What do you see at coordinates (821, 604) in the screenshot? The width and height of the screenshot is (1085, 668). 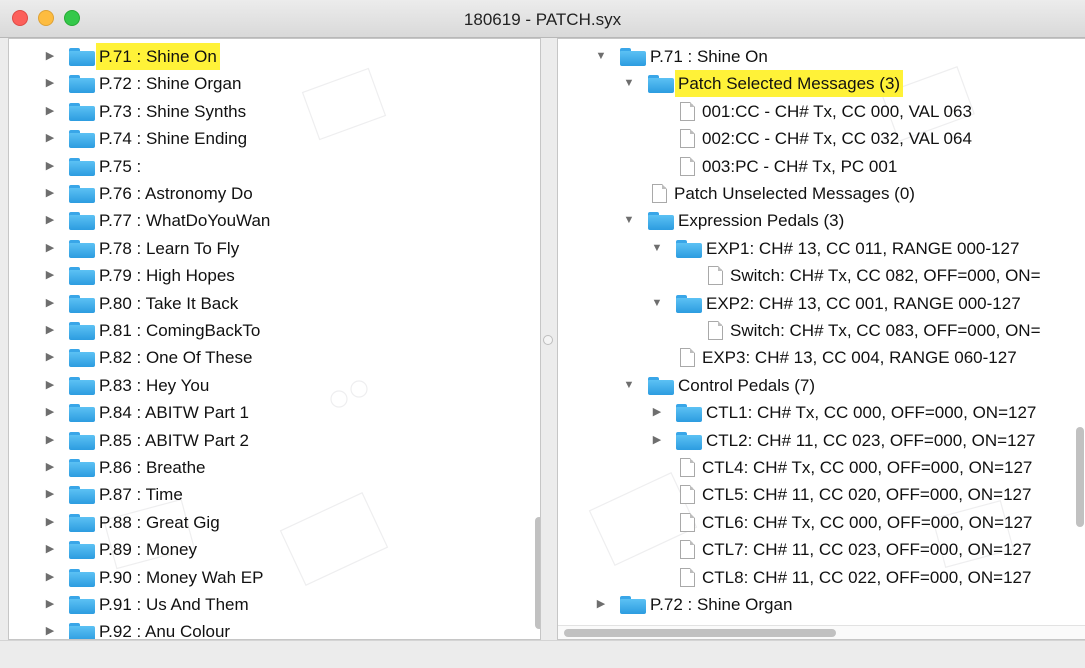 I see `detail-tree-node: ▶ P.72 : Shine Organ` at bounding box center [821, 604].